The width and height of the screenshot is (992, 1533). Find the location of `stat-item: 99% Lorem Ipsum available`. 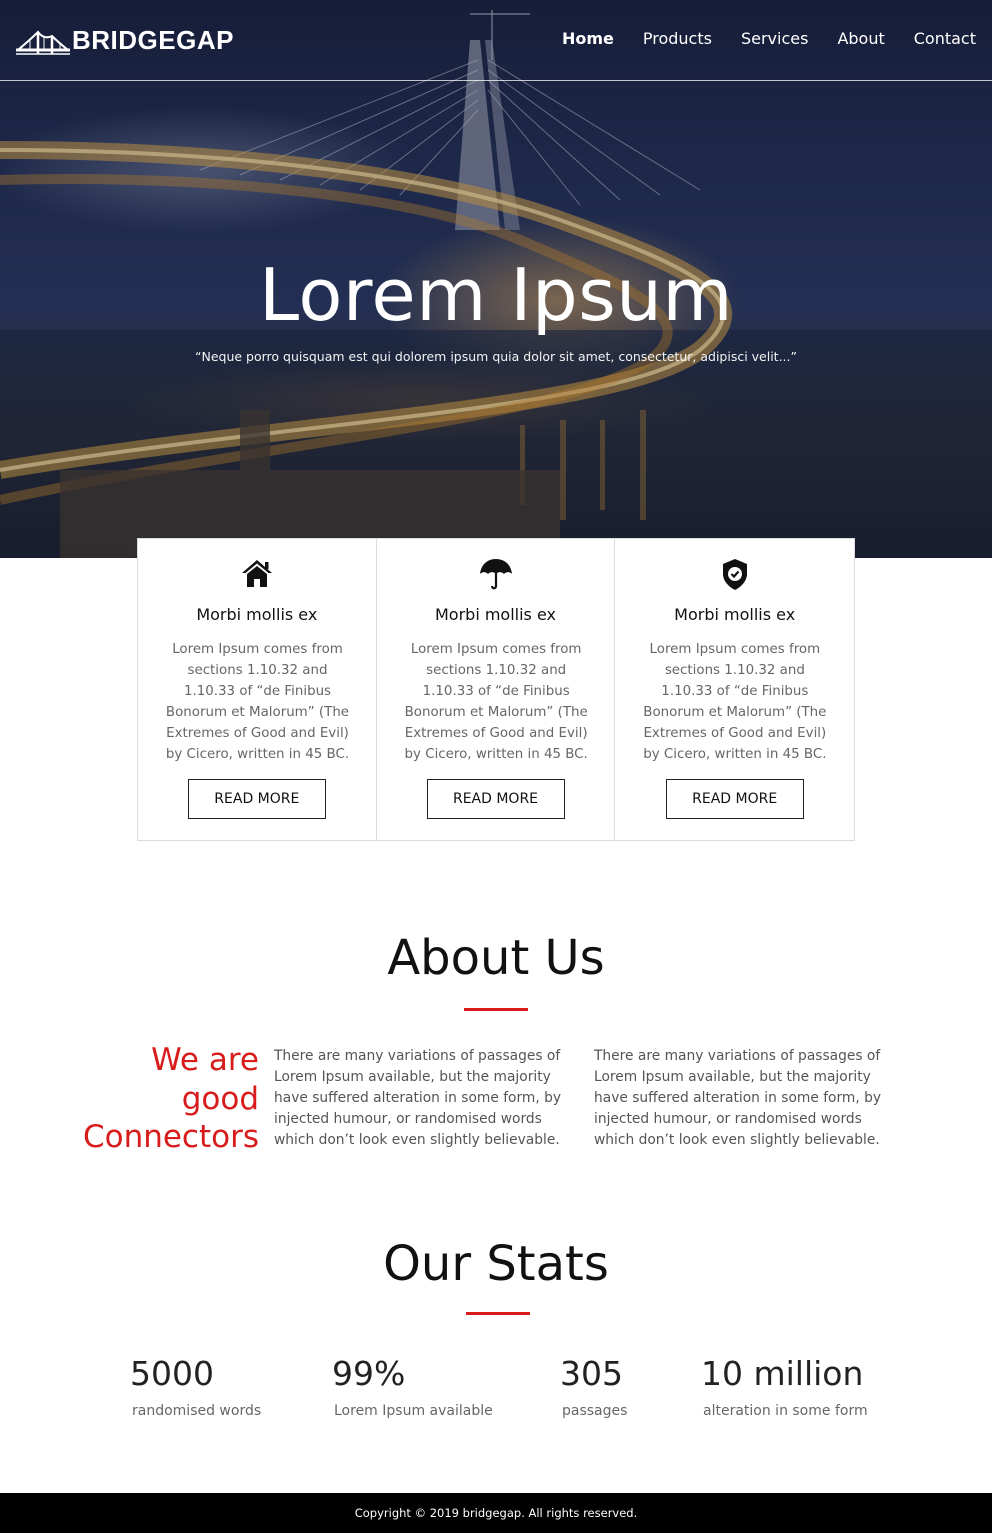

stat-item: 99% Lorem Ipsum available is located at coordinates (412, 1386).